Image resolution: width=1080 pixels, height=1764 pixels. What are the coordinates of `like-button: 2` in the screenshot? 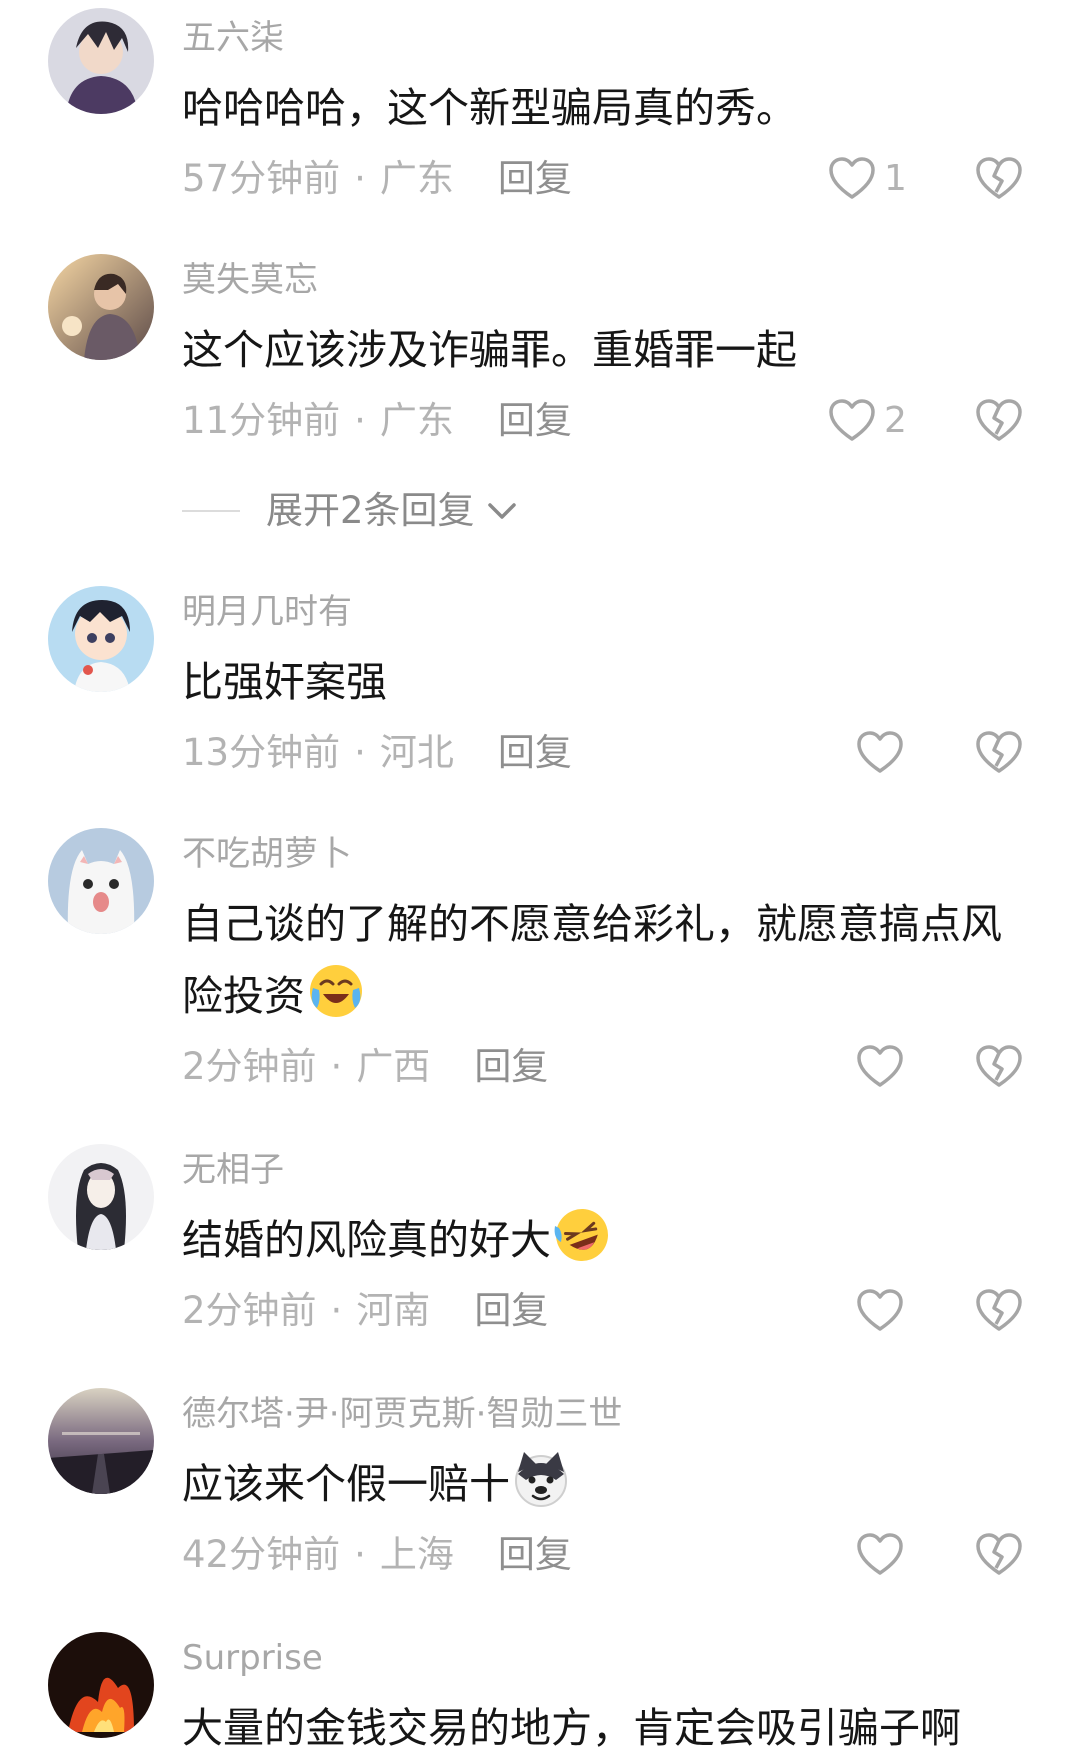 It's located at (867, 421).